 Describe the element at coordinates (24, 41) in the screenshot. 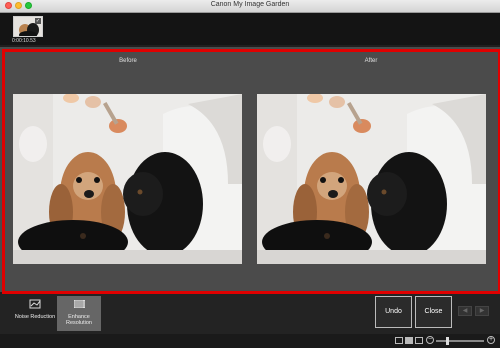

I see `thumbnail-timecode: 0:00:10.53` at that location.